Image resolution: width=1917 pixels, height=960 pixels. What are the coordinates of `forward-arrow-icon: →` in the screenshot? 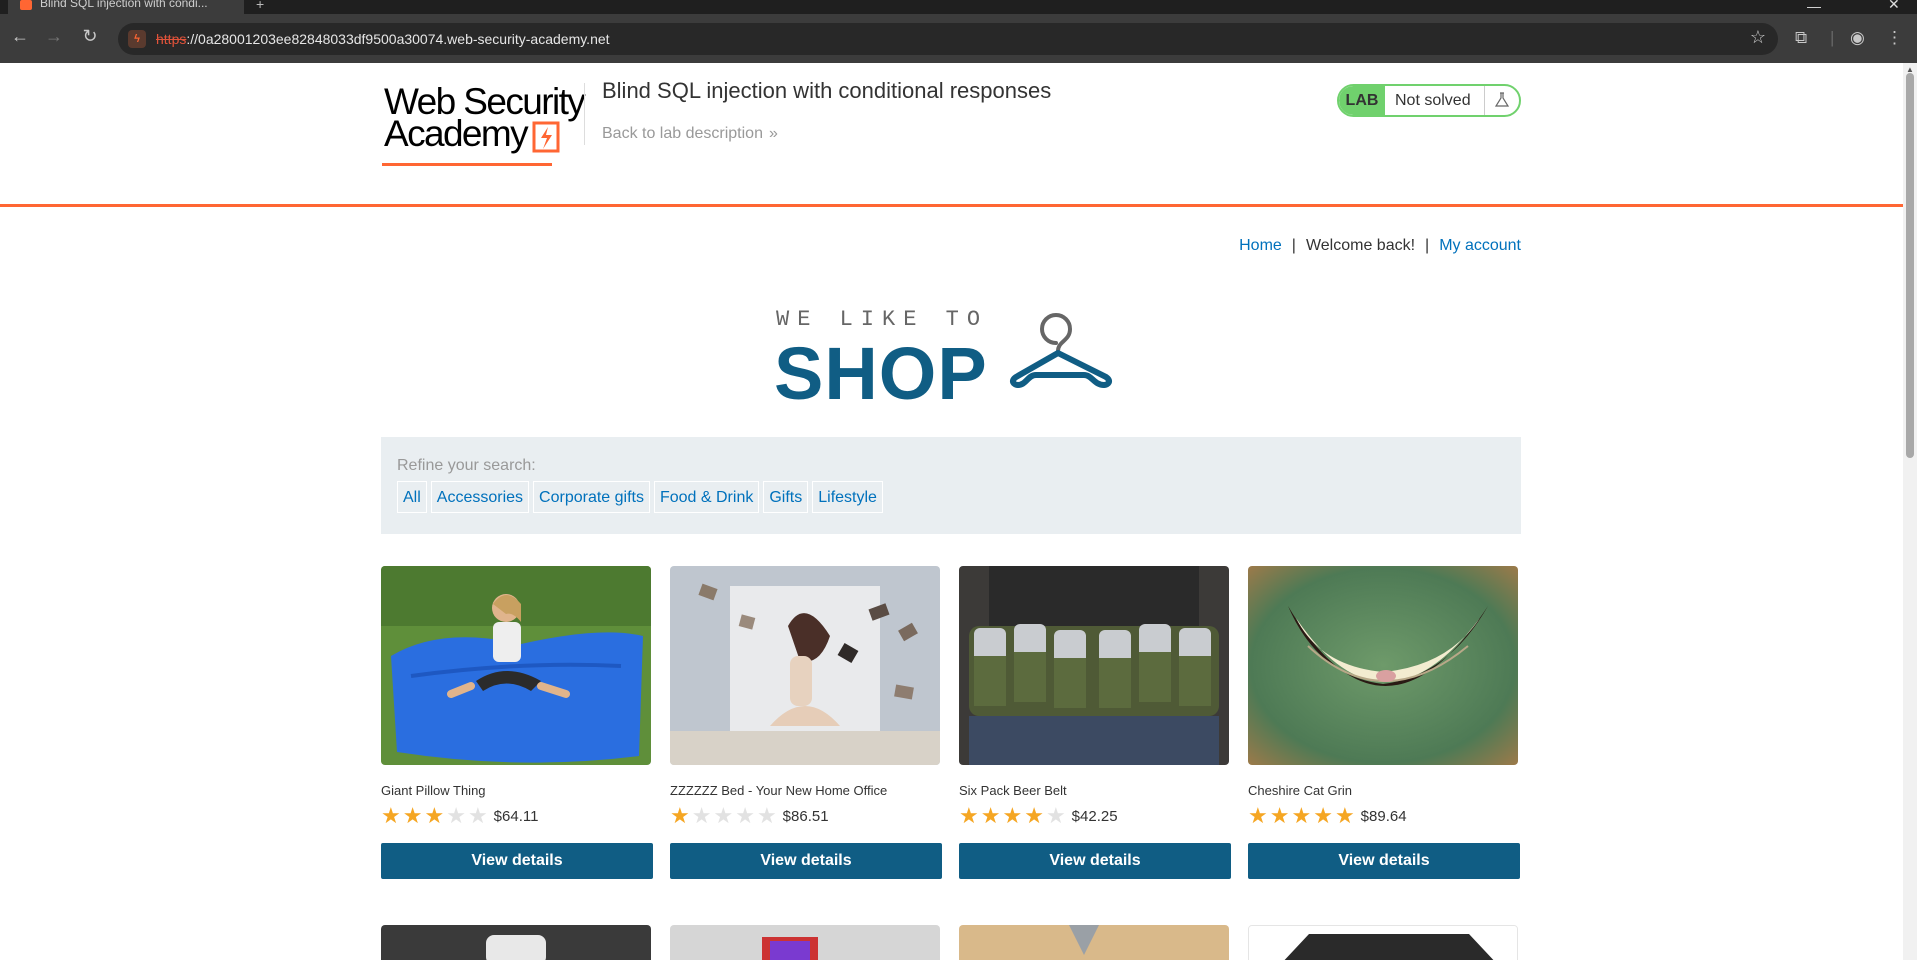 It's located at (54, 36).